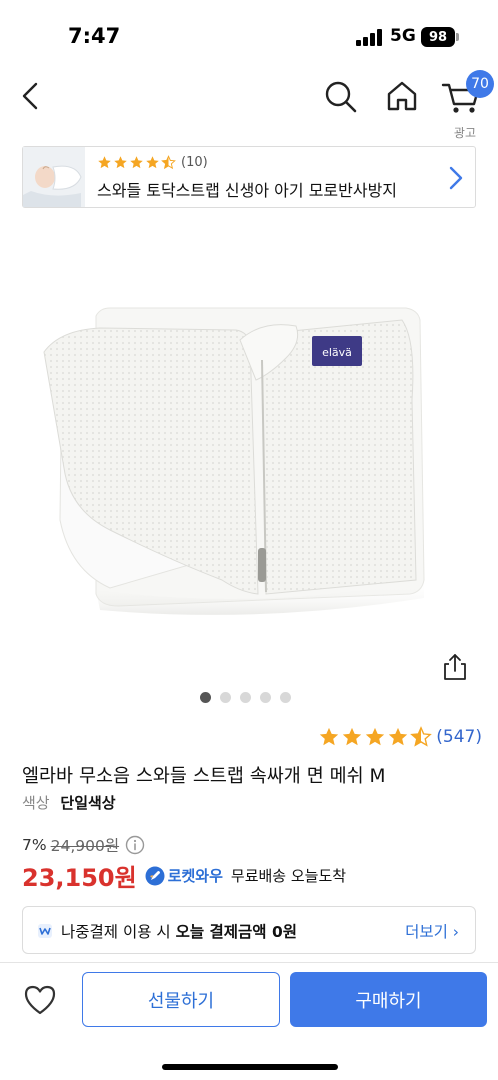 This screenshot has height=1080, width=498. Describe the element at coordinates (337, 352) in the screenshot. I see `brand-label: elävä` at that location.